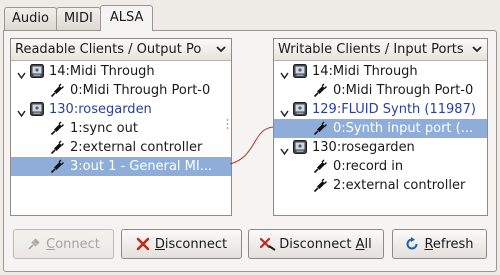  I want to click on connect-button: Connect, so click(63, 244).